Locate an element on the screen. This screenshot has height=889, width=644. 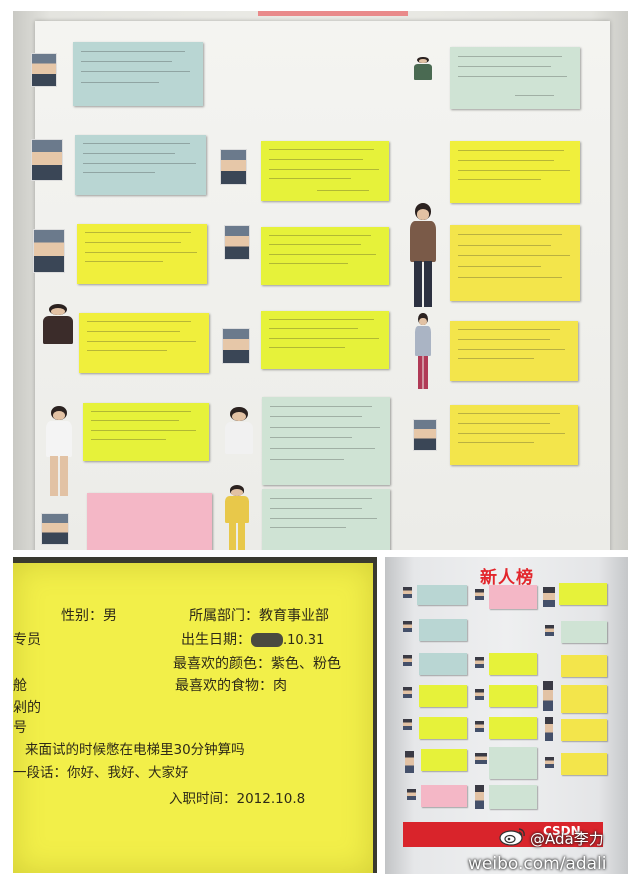
closeup-fav-color: 最喜欢的颜色：紫色、粉色 is located at coordinates (257, 664).